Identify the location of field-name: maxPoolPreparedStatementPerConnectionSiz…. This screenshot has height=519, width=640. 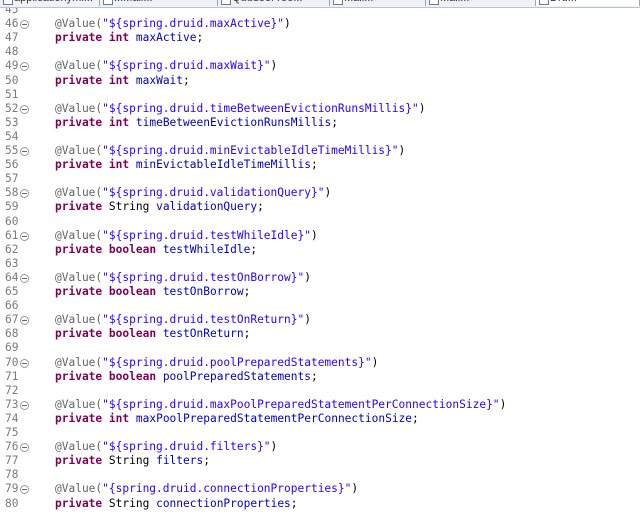
(274, 418).